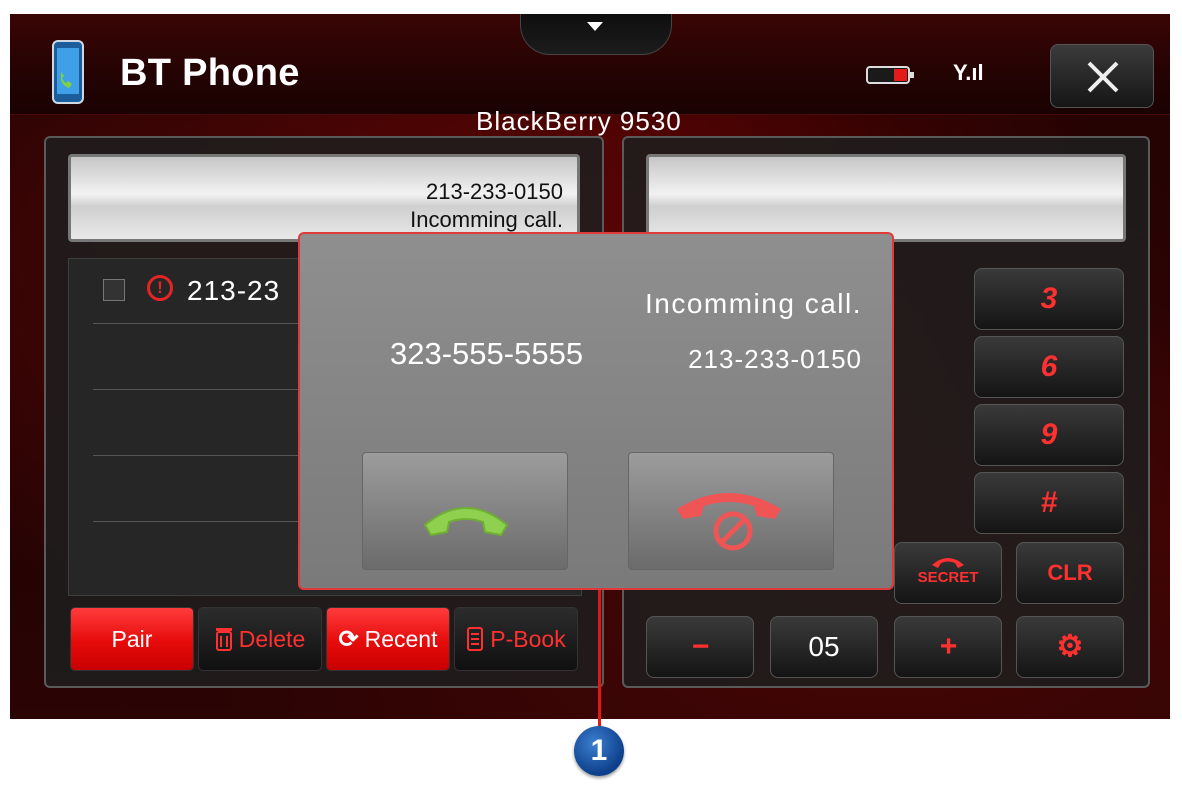 This screenshot has width=1182, height=787. I want to click on signal-icon: Y.ıl, so click(968, 72).